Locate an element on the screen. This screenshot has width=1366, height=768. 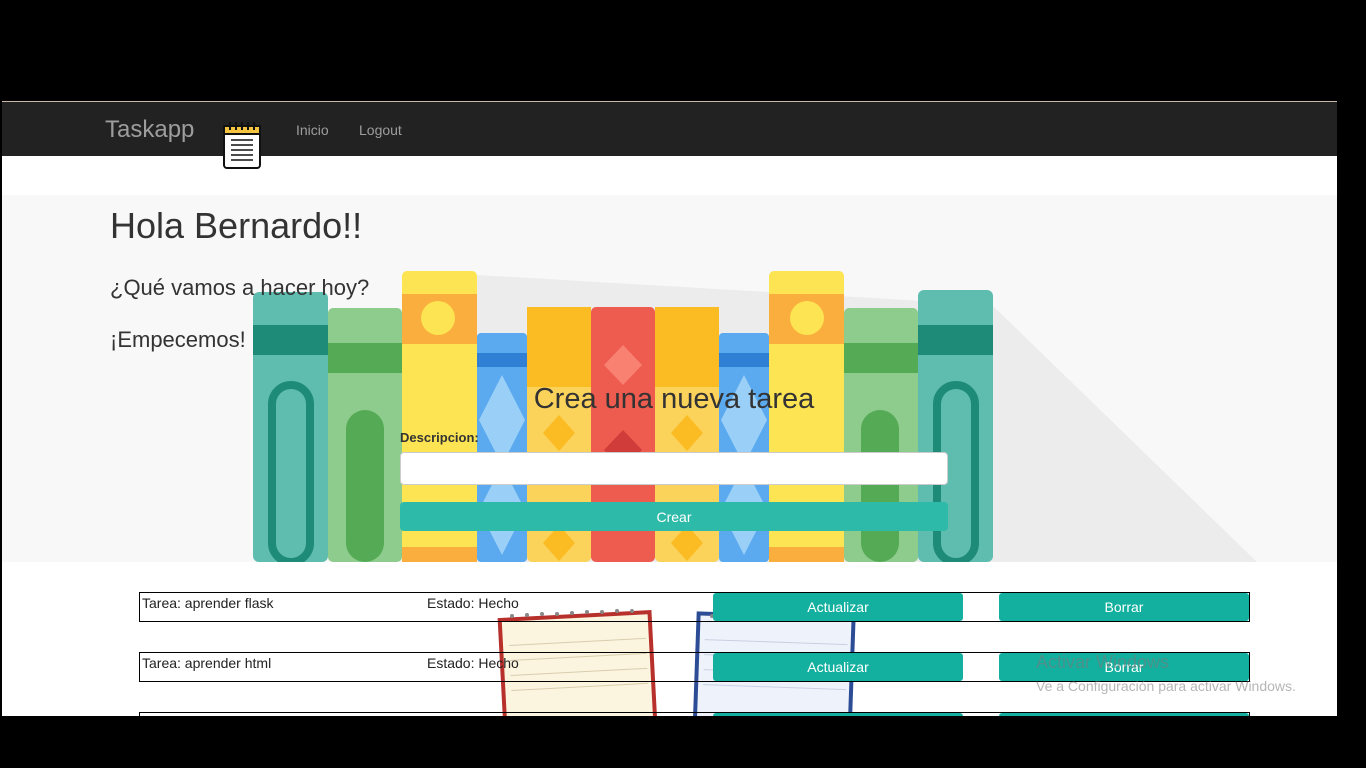
greeting-heading: Hola Bernardo!! is located at coordinates (236, 225).